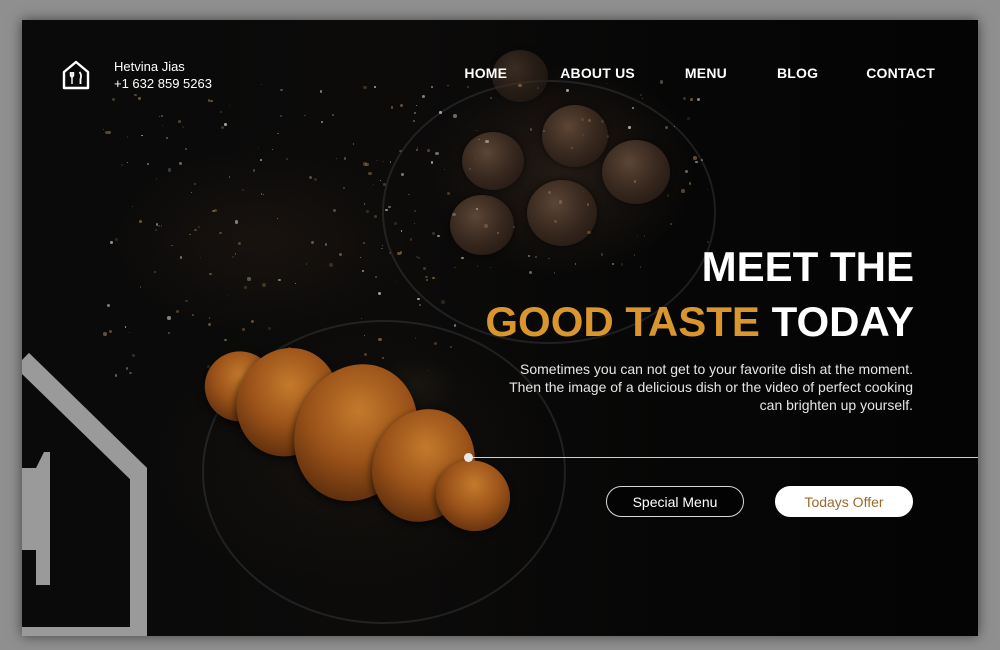 The width and height of the screenshot is (1000, 650). Describe the element at coordinates (137, 75) in the screenshot. I see `brand: Hetvina Jias +1 632 859 5263` at that location.